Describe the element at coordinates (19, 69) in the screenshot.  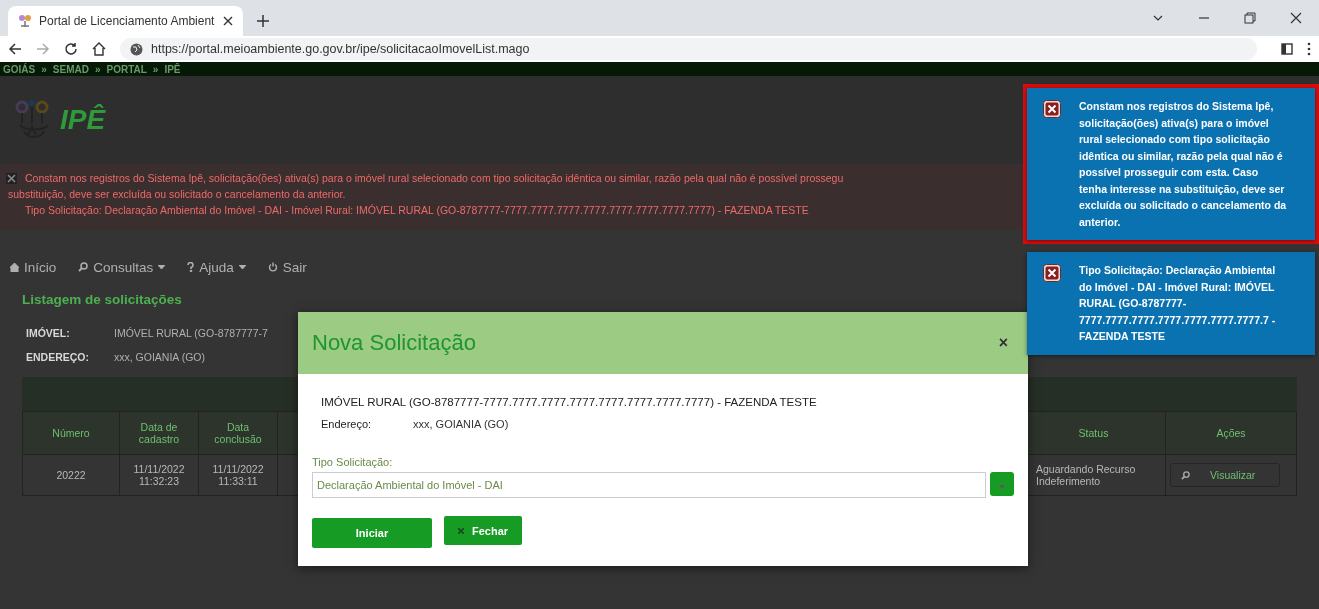
I see `breadcrumb-link: GOIÁS` at that location.